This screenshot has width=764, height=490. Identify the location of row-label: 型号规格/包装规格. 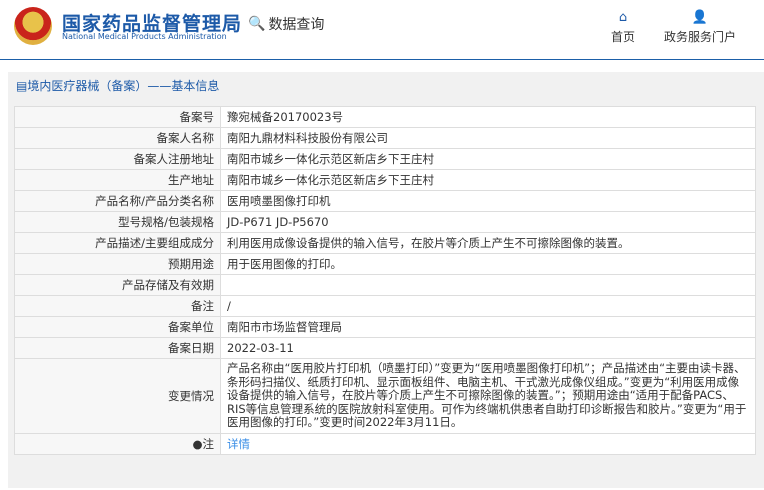
(117, 222).